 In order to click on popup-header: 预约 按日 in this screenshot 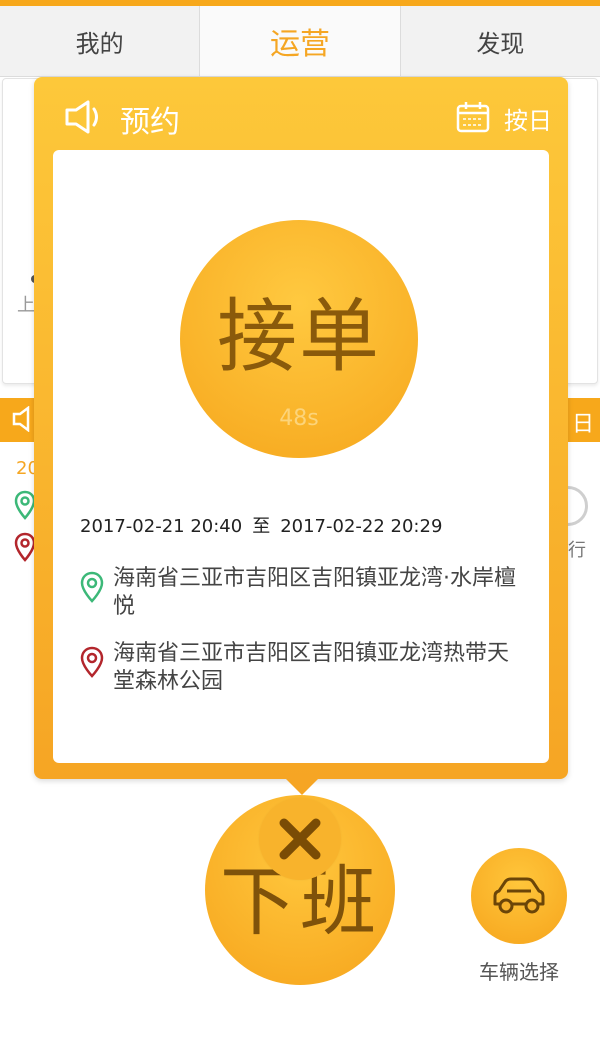, I will do `click(301, 114)`.